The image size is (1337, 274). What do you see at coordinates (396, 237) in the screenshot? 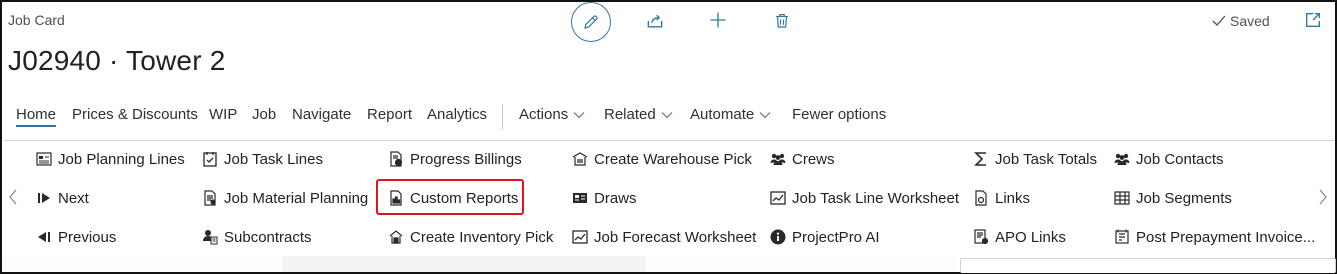
I see `inventory-pick-icon` at bounding box center [396, 237].